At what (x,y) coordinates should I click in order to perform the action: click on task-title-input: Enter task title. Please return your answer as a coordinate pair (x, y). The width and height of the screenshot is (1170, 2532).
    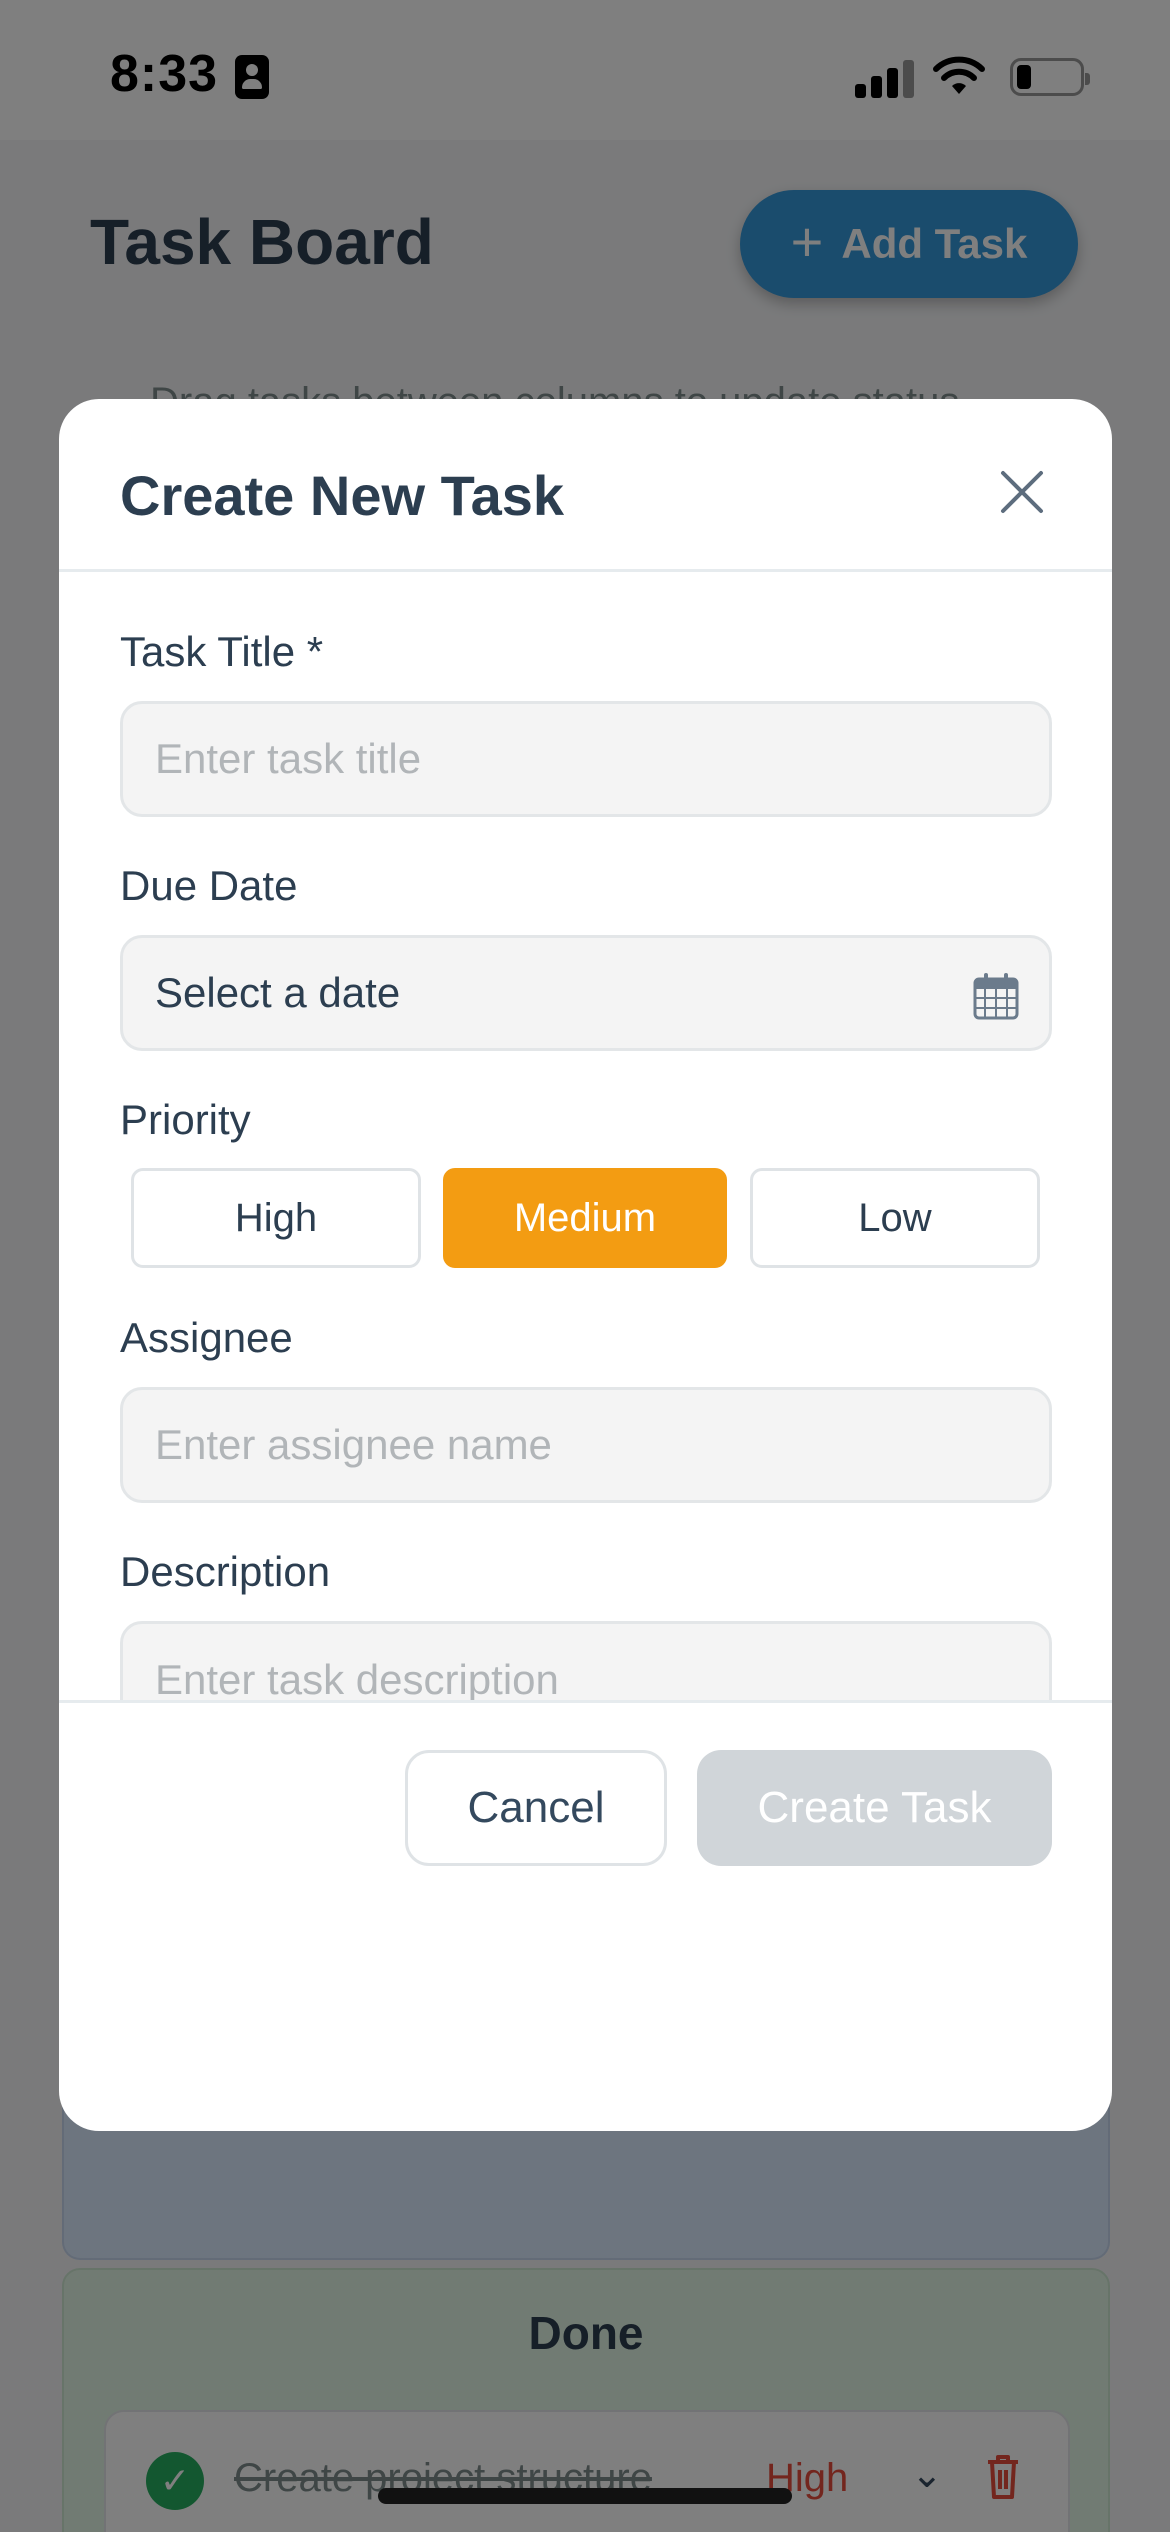
    Looking at the image, I should click on (586, 759).